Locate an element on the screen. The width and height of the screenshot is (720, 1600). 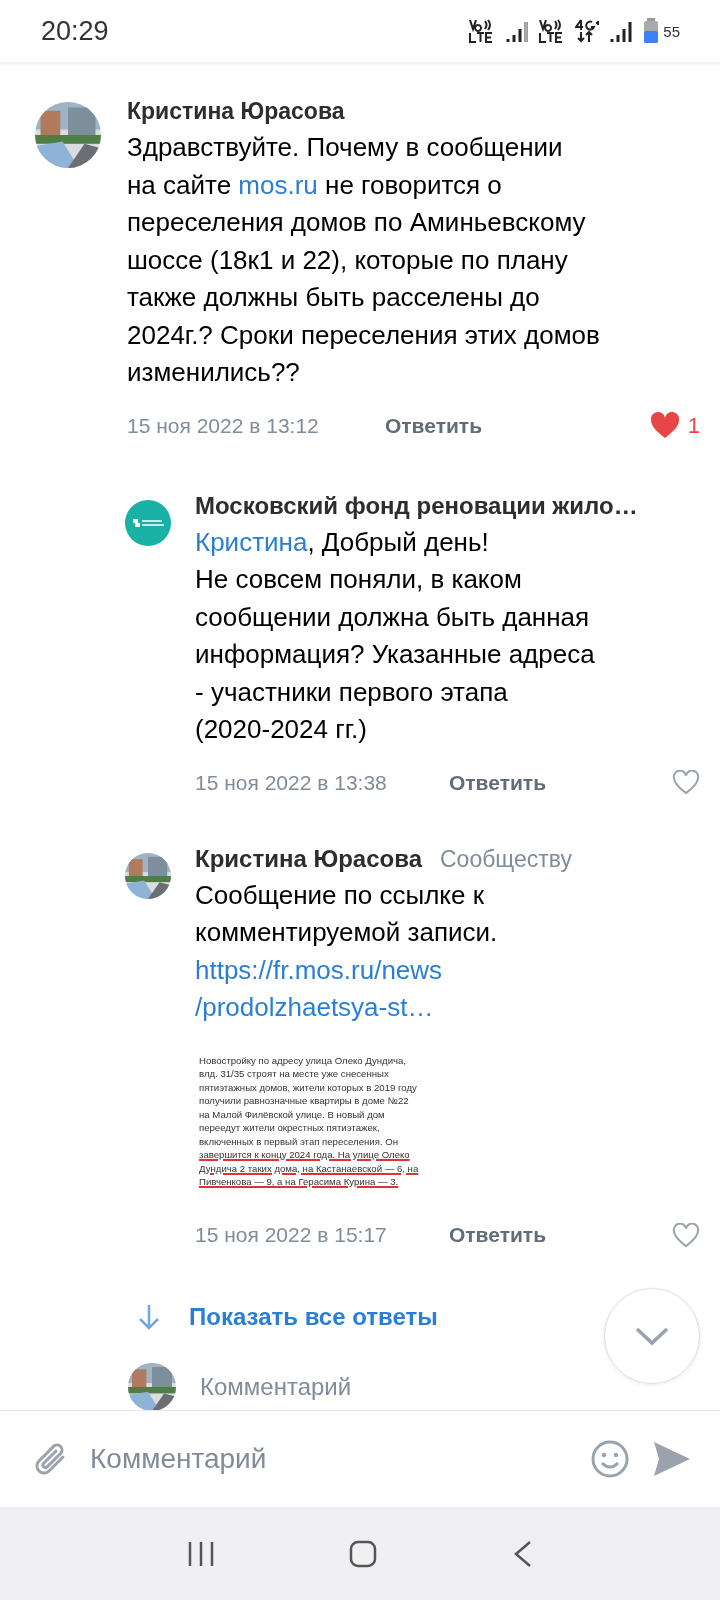
link: mos.ru is located at coordinates (278, 184).